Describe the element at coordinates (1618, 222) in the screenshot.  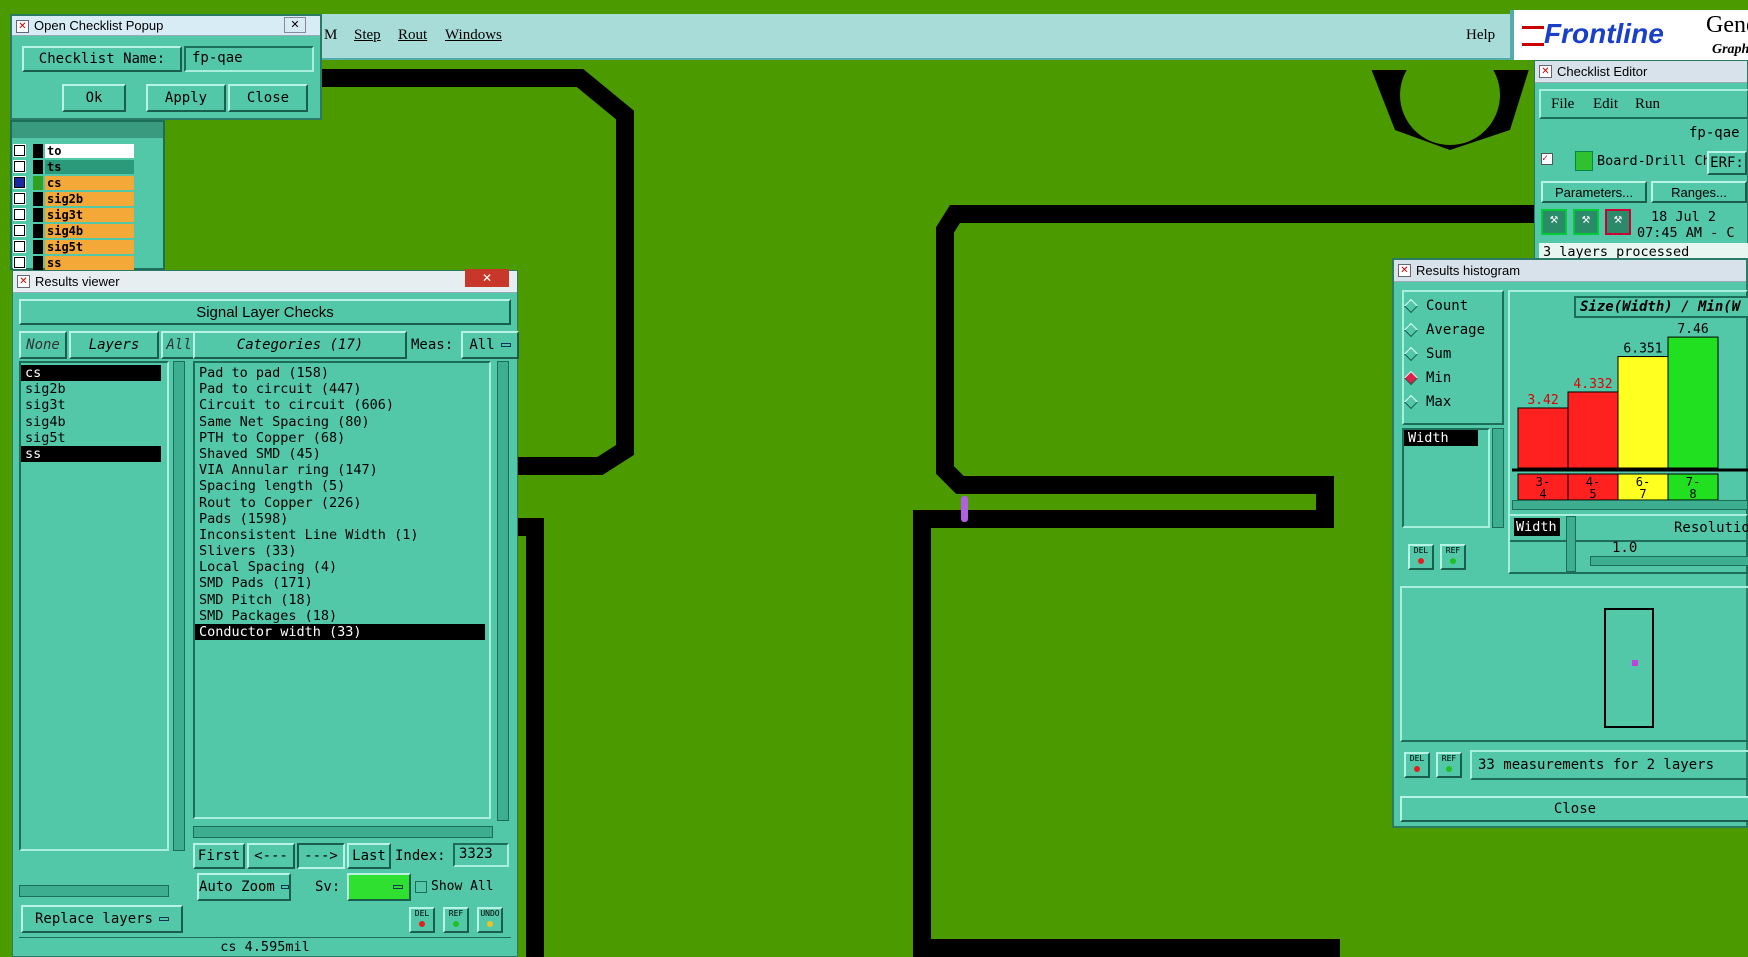
I see `run-icon-3: ⚒` at that location.